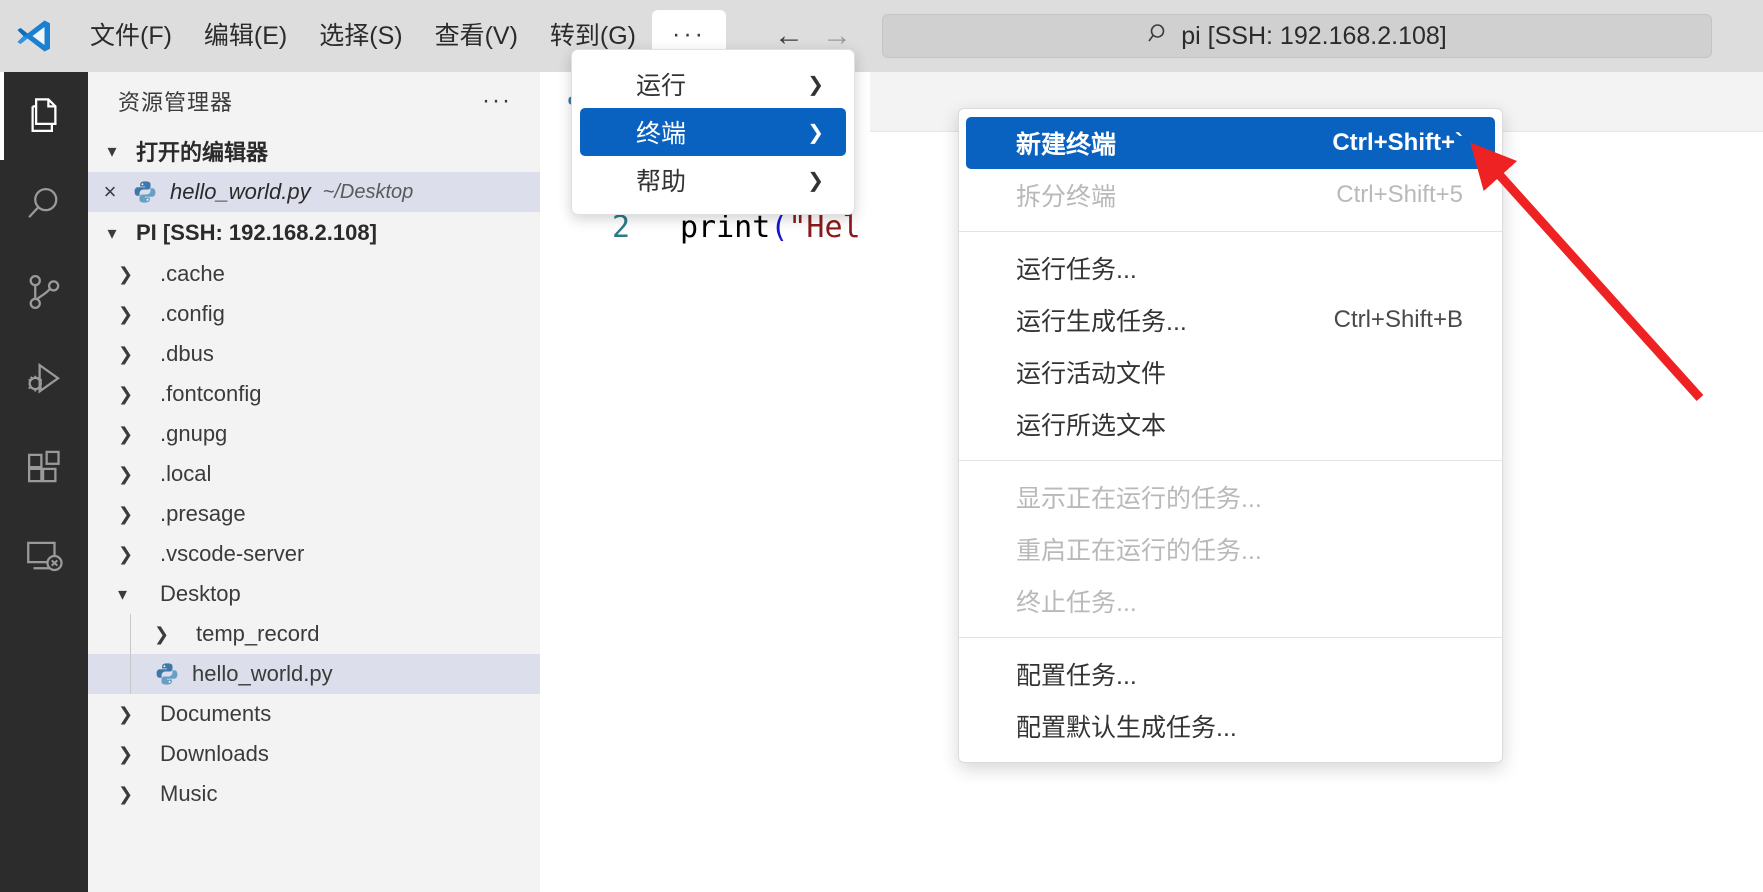 The width and height of the screenshot is (1763, 892). I want to click on tree-item-.presage: ❯ .presage, so click(314, 514).